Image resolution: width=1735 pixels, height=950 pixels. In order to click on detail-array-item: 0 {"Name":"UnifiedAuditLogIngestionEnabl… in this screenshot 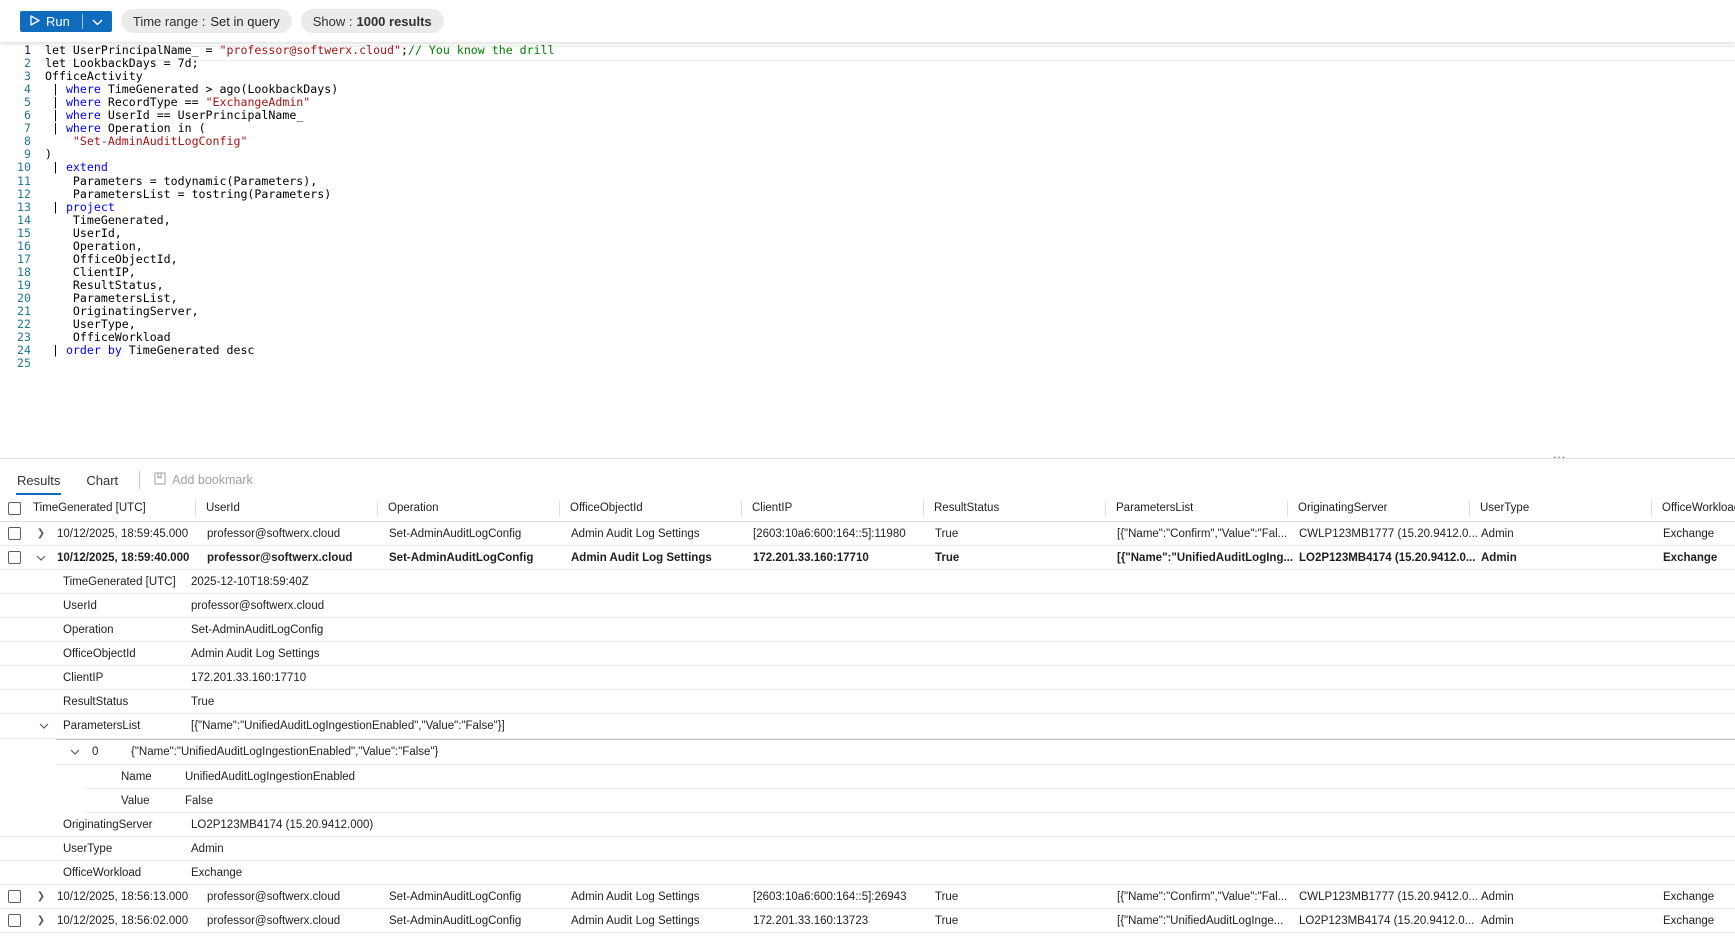, I will do `click(895, 752)`.